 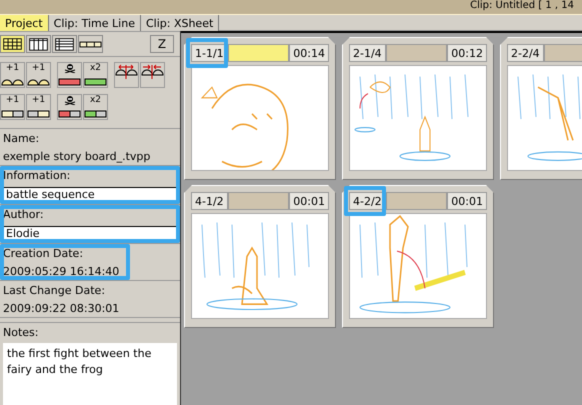 I want to click on field-label: Name:, so click(x=21, y=138).